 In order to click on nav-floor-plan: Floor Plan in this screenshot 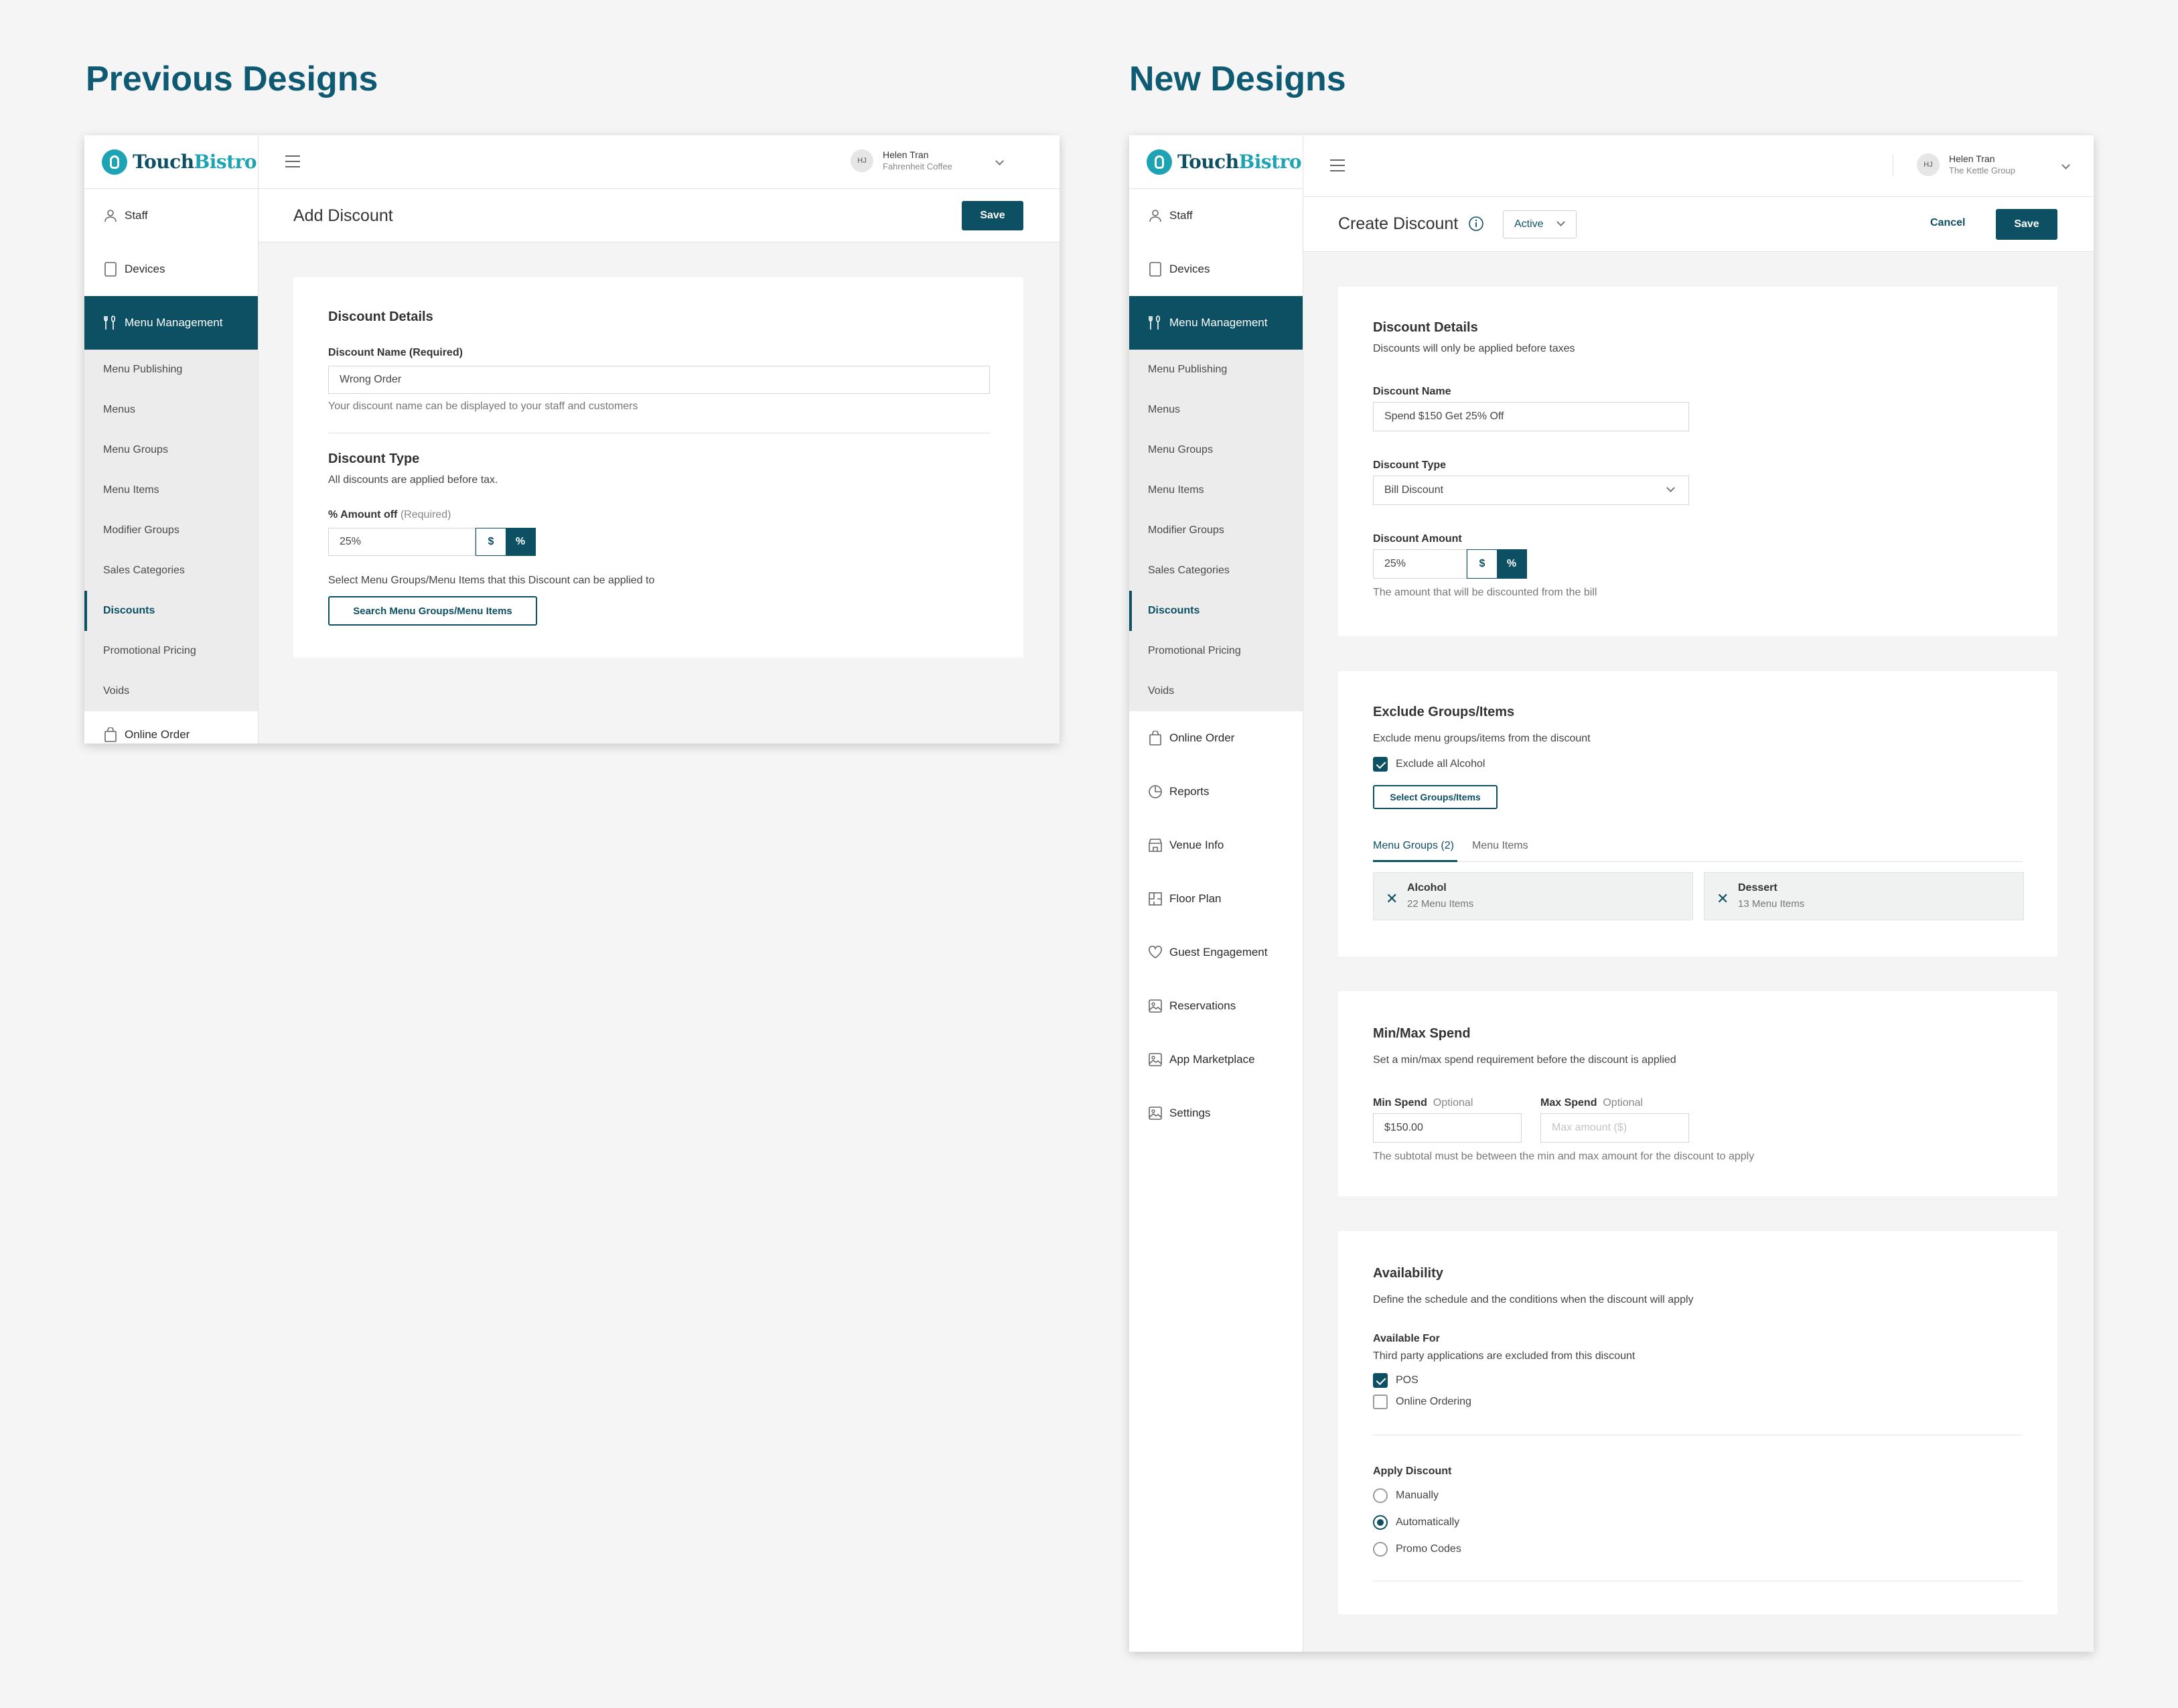, I will do `click(1216, 899)`.